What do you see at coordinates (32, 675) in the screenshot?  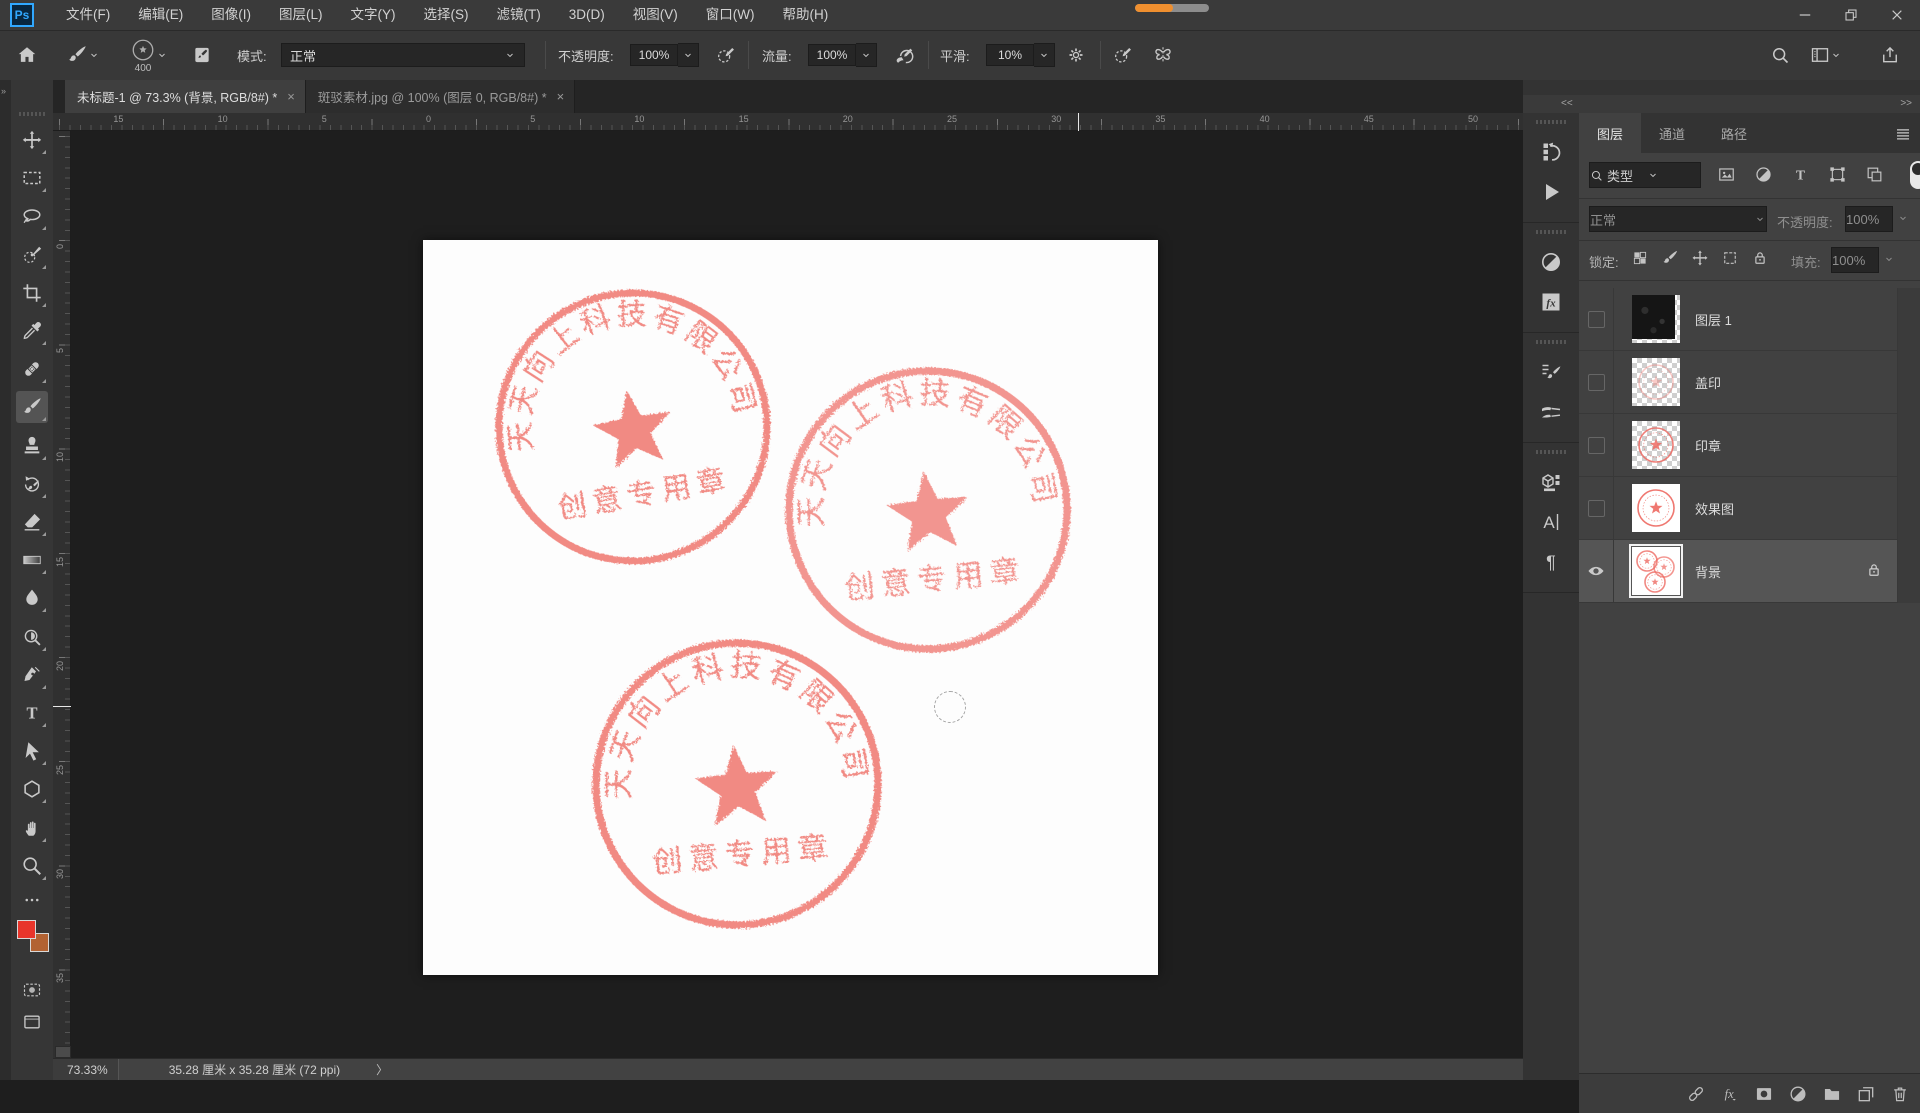 I see `tool-pen` at bounding box center [32, 675].